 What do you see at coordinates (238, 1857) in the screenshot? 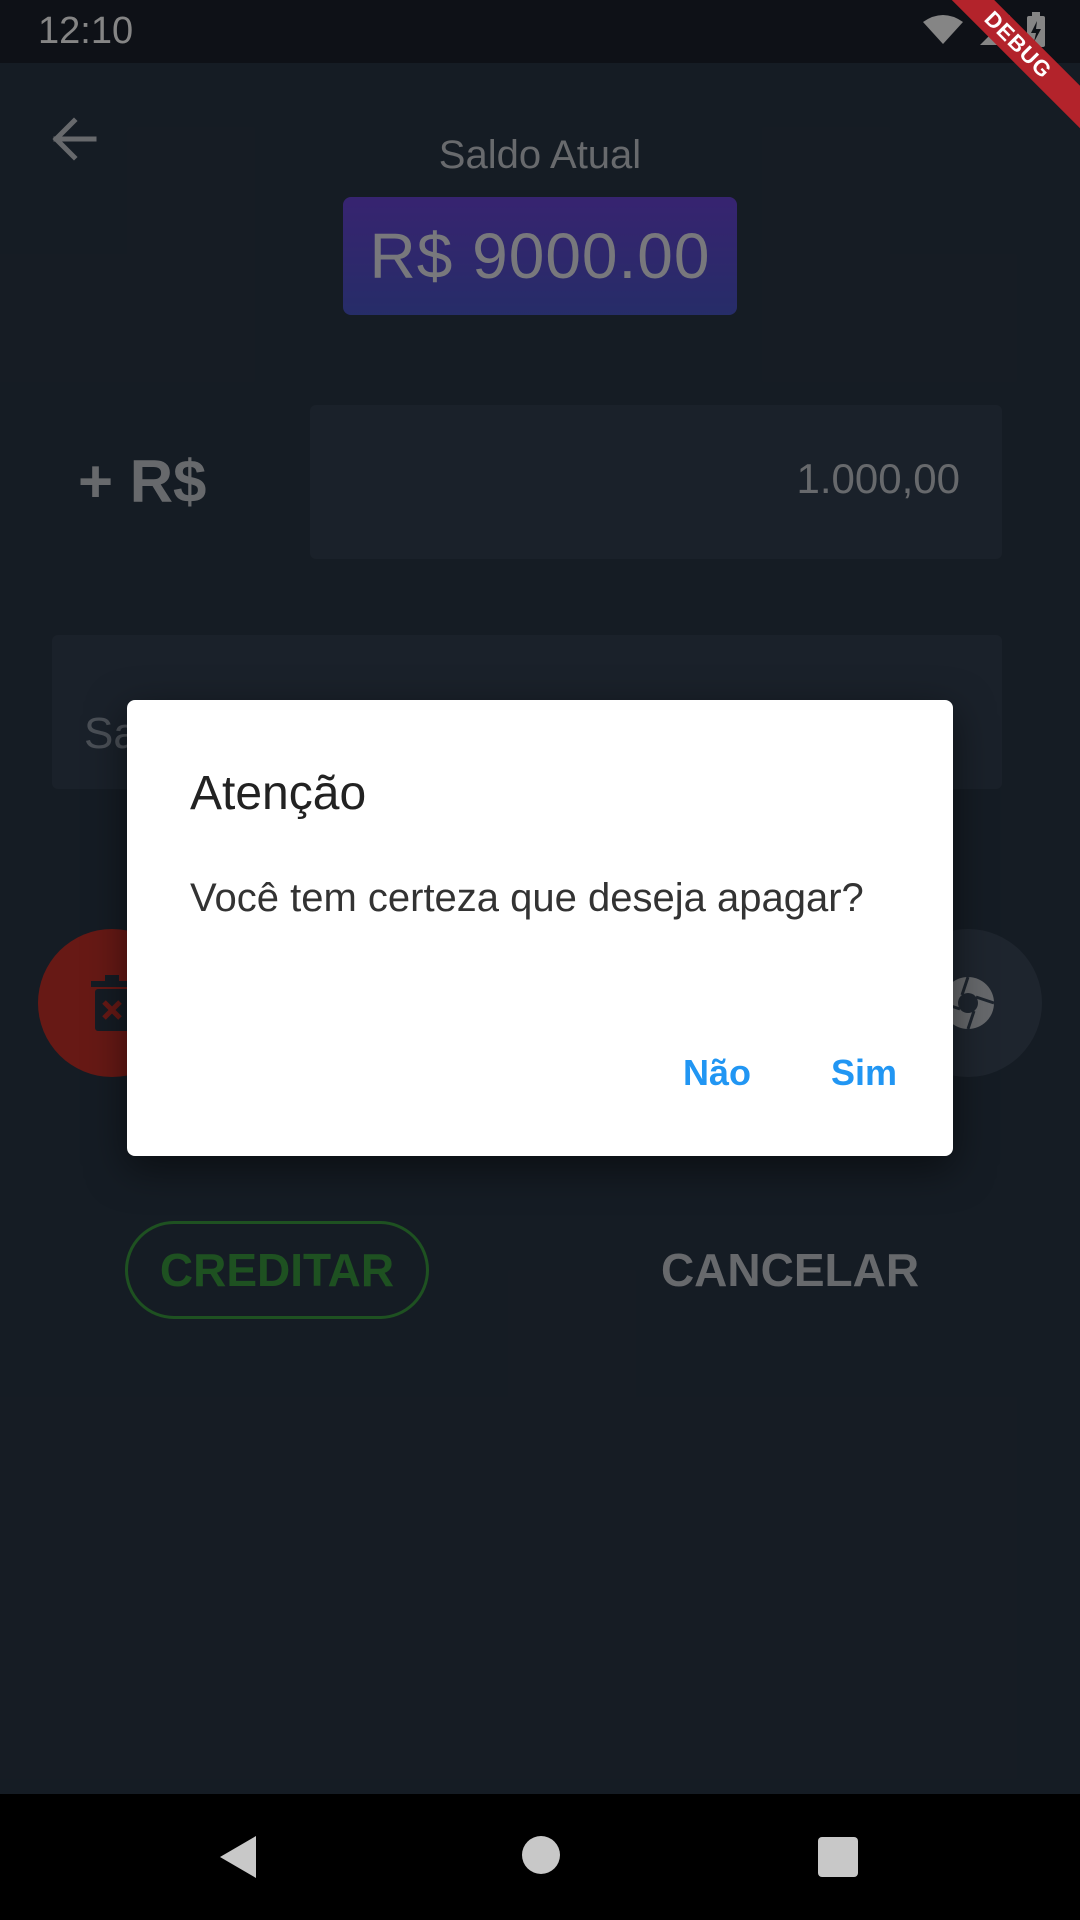
I see `nav-back-icon` at bounding box center [238, 1857].